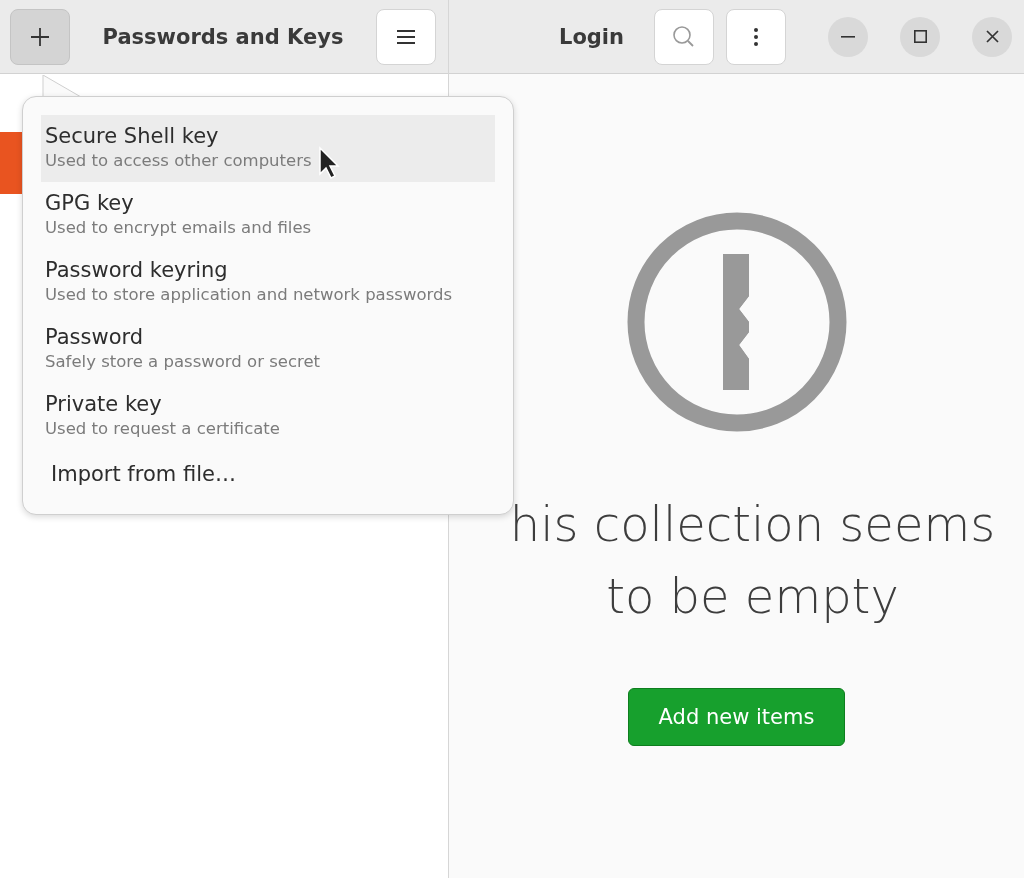 This screenshot has height=878, width=1024. I want to click on menu-item: Secure Shell key Used to access other computers, so click(268, 148).